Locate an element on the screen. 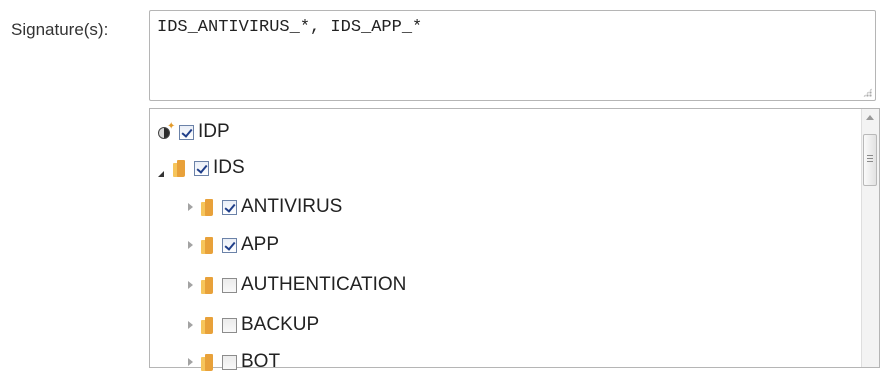 This screenshot has height=374, width=880. vertical-scrollbar is located at coordinates (870, 238).